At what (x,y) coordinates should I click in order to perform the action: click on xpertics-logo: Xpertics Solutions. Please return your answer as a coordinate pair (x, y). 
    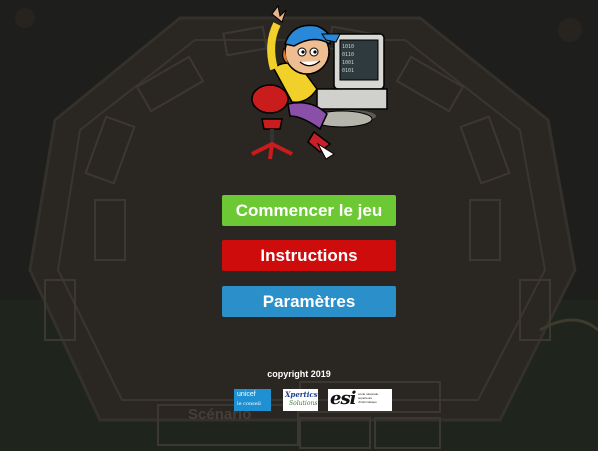
    Looking at the image, I should click on (300, 400).